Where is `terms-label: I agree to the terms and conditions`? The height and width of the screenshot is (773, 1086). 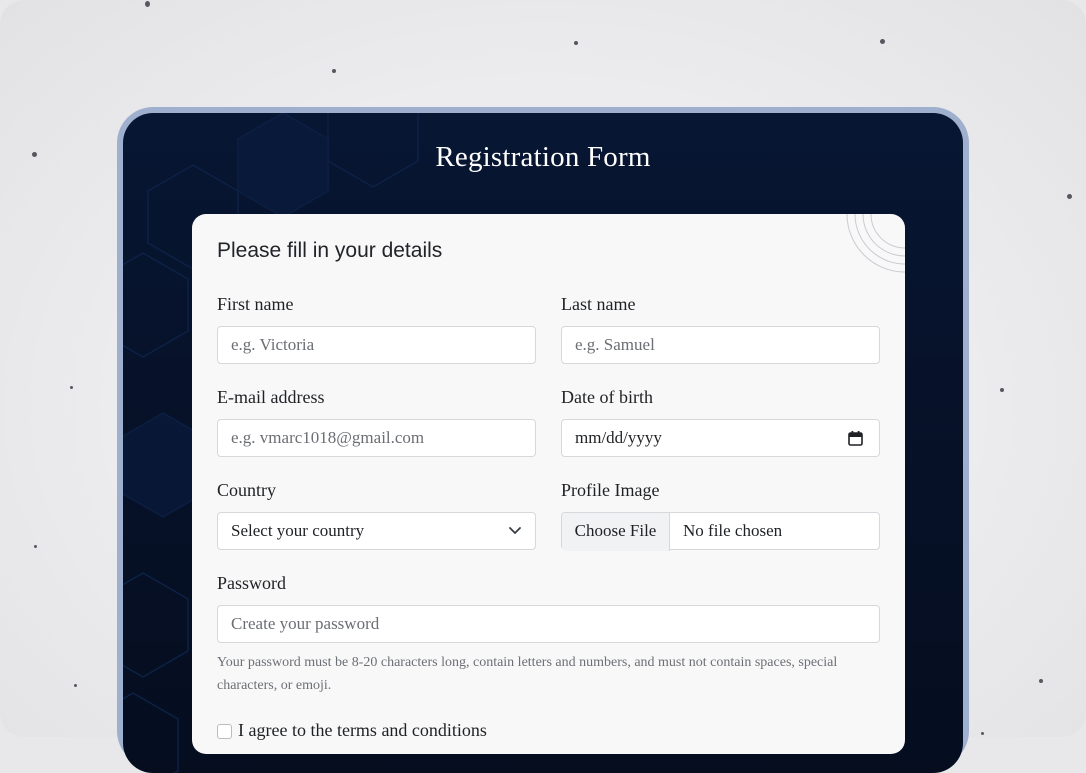
terms-label: I agree to the terms and conditions is located at coordinates (362, 730).